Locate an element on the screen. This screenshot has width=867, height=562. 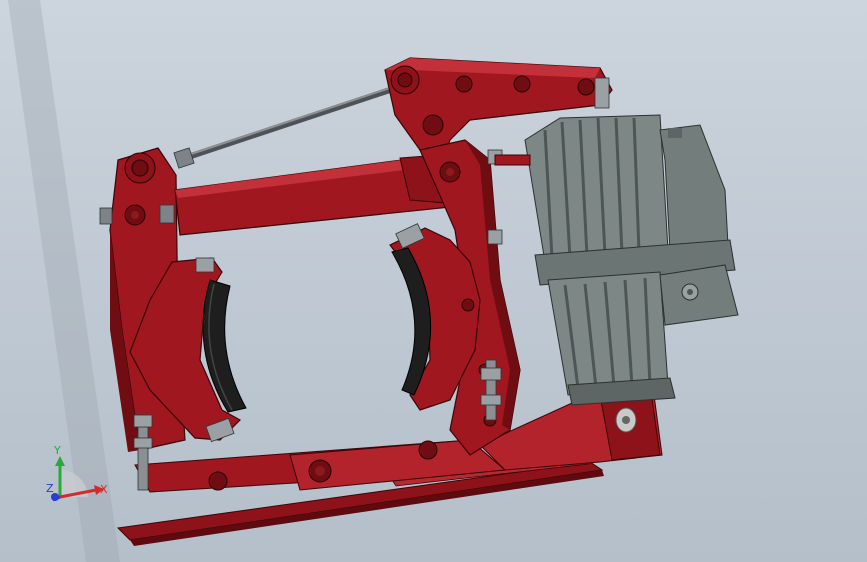
x-axis-label: X is located at coordinates (104, 489).